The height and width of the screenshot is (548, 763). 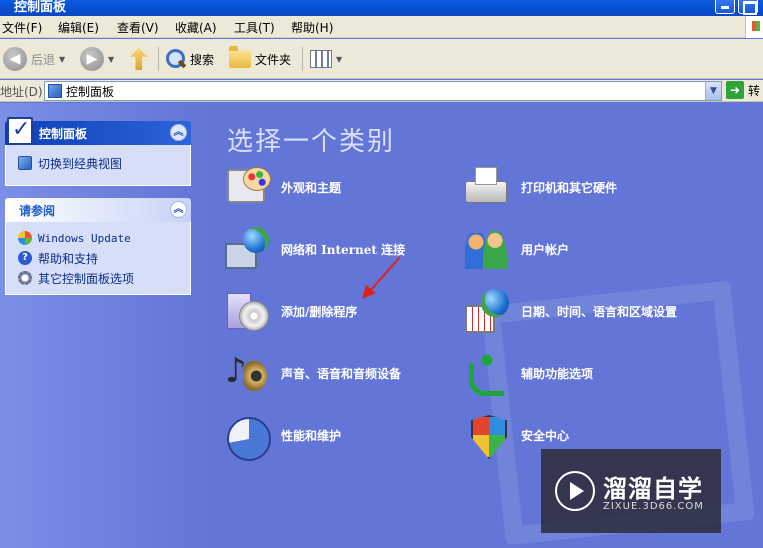 What do you see at coordinates (516, 249) in the screenshot?
I see `category-user-accounts: 用户帐户` at bounding box center [516, 249].